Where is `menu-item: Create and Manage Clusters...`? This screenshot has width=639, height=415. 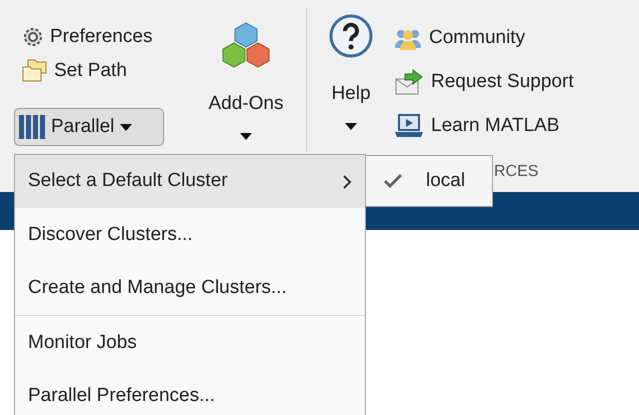 menu-item: Create and Manage Clusters... is located at coordinates (190, 289).